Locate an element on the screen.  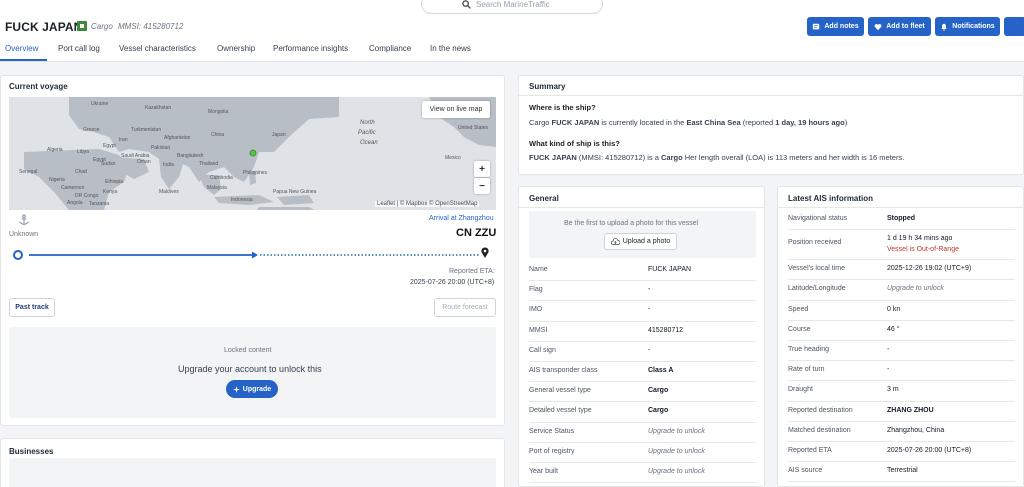
map-label: China is located at coordinates (218, 135).